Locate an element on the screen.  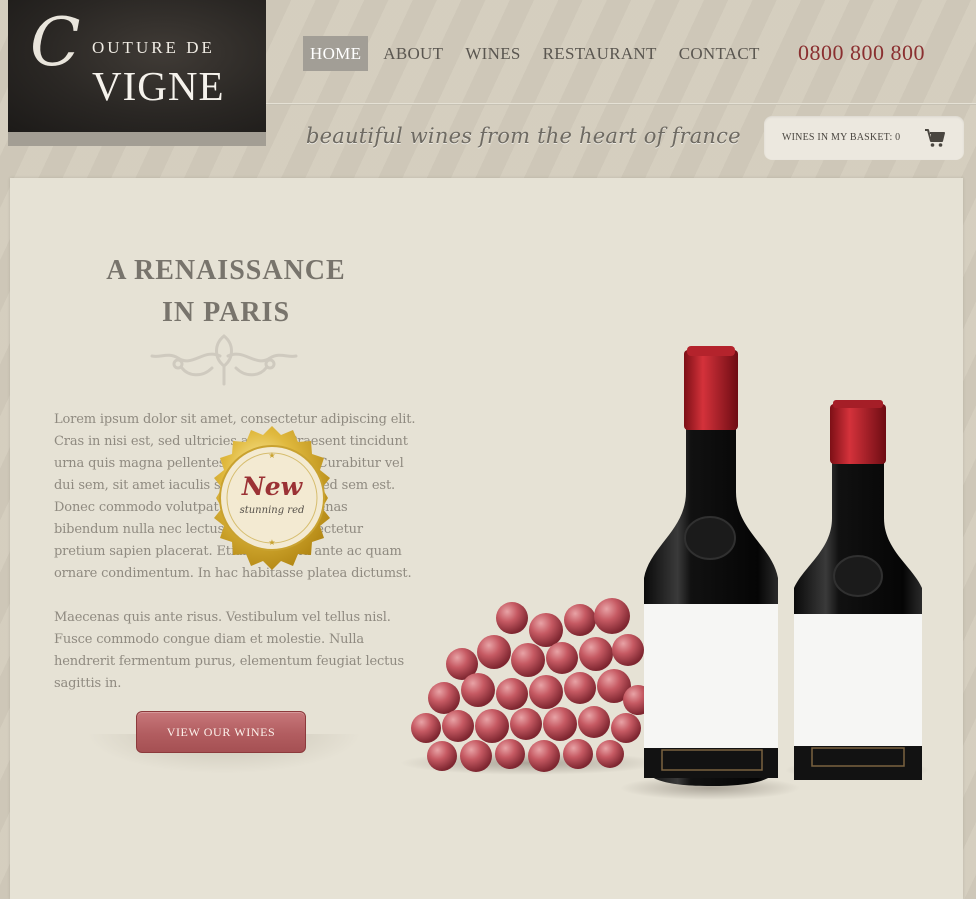
page-title: A RENAISSANCE IN PARIS is located at coordinates (226, 292).